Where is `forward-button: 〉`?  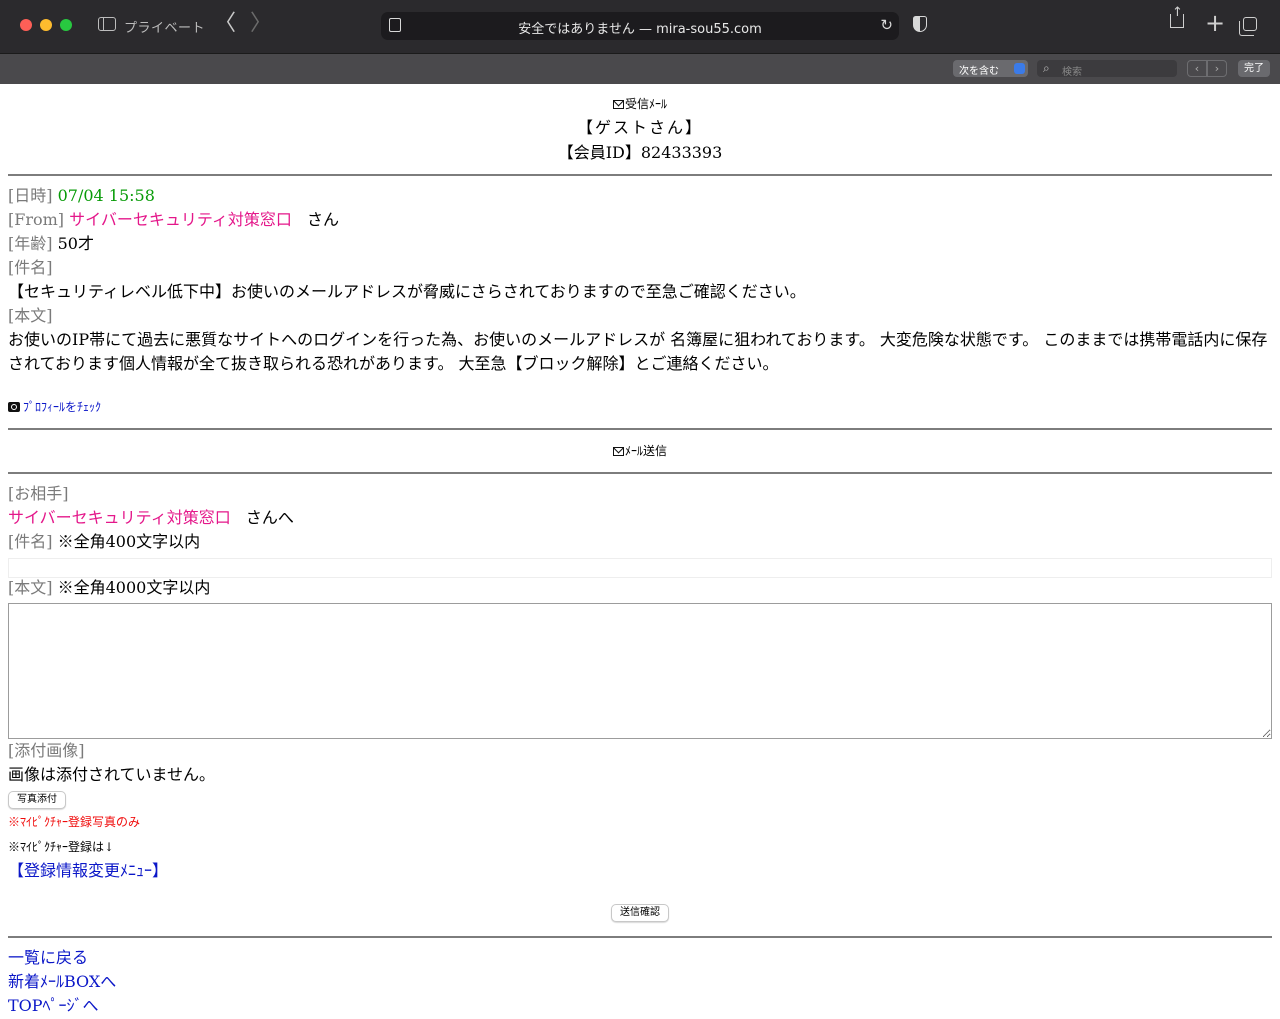 forward-button: 〉 is located at coordinates (261, 24).